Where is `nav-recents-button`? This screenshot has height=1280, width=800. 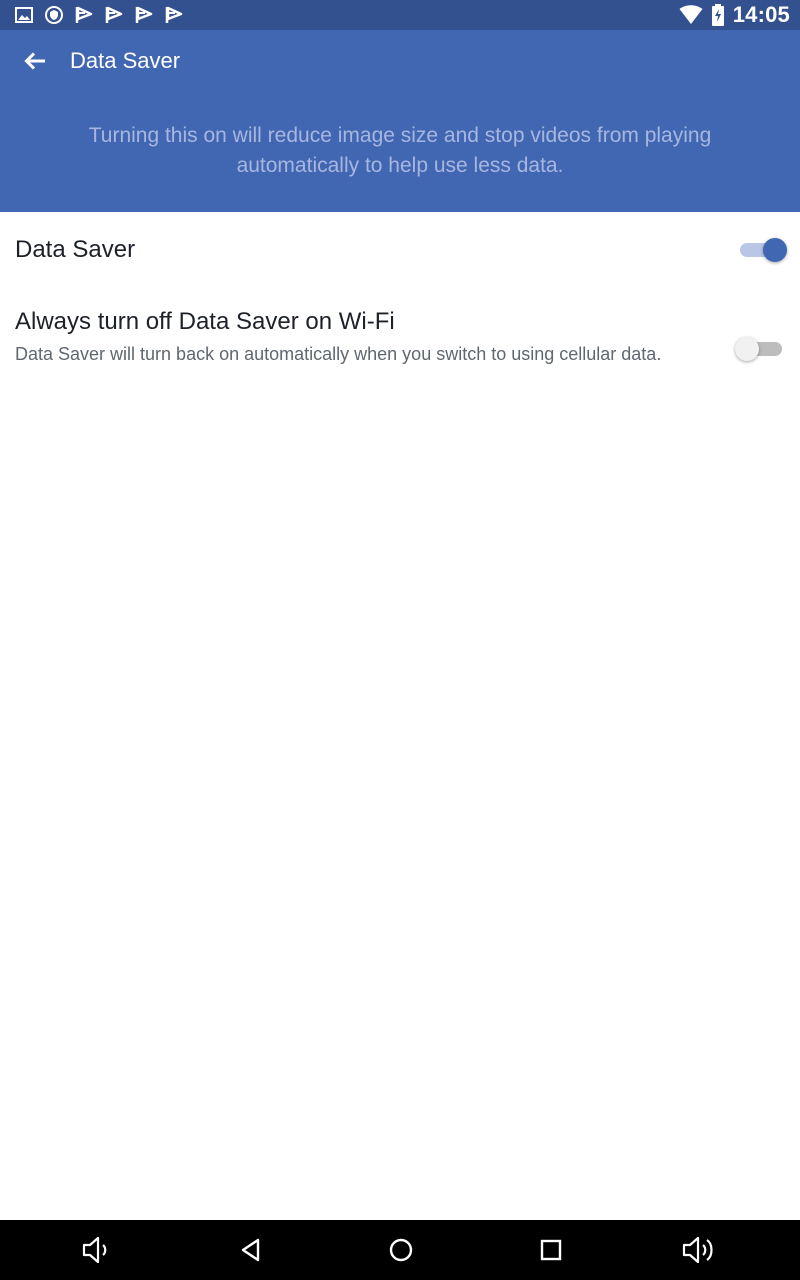
nav-recents-button is located at coordinates (551, 1250).